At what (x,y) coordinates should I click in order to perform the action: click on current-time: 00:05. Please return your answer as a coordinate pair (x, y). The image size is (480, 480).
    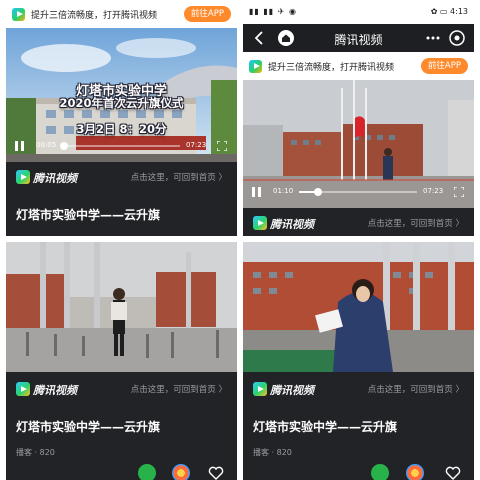
    Looking at the image, I should click on (46, 145).